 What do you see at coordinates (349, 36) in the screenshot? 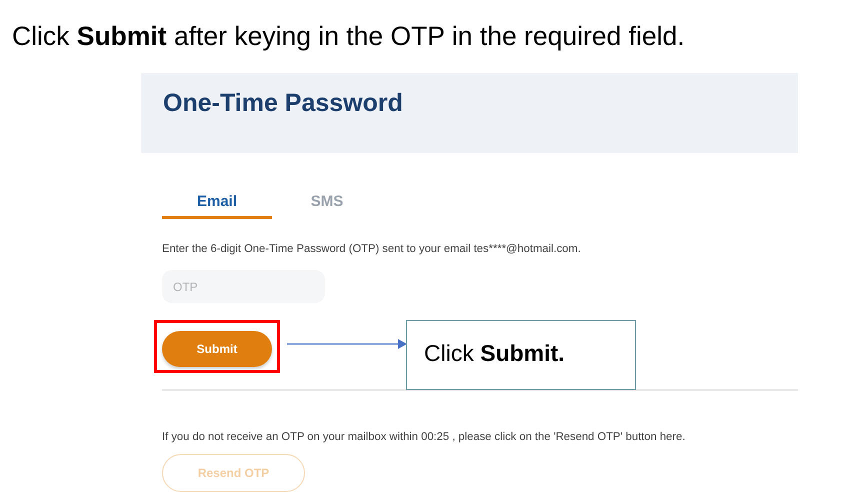
I see `slide-caption: Click Submit after keying in the OTP in the required field.` at bounding box center [349, 36].